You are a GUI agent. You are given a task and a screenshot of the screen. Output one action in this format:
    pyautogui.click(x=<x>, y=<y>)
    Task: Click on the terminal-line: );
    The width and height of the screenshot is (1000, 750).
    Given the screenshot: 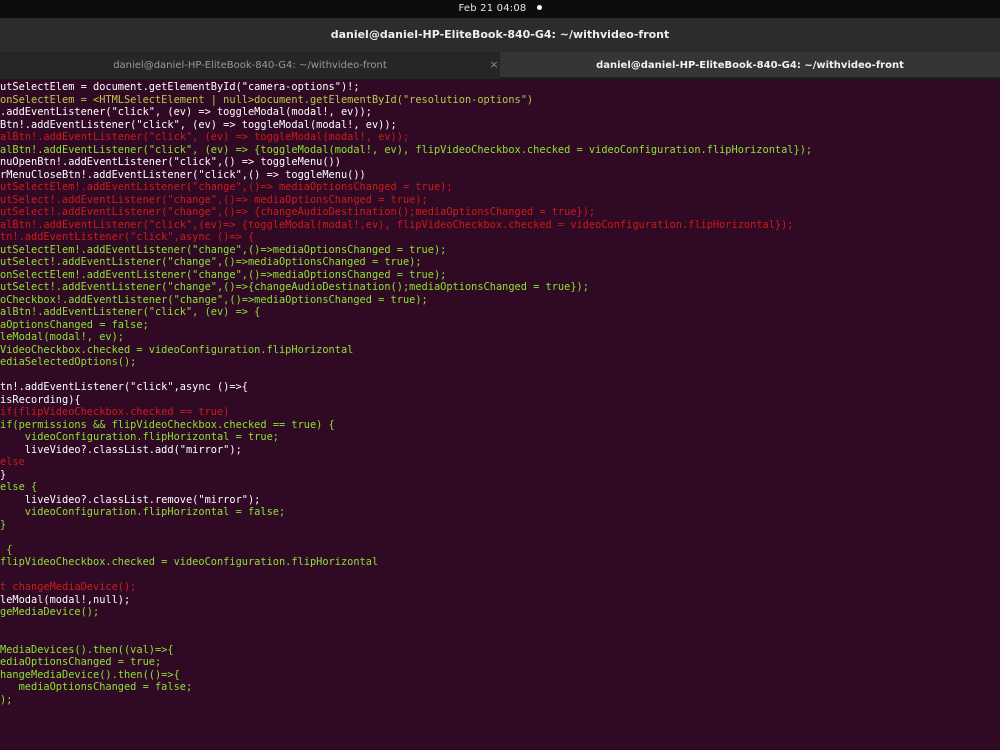 What is the action you would take?
    pyautogui.click(x=6, y=699)
    